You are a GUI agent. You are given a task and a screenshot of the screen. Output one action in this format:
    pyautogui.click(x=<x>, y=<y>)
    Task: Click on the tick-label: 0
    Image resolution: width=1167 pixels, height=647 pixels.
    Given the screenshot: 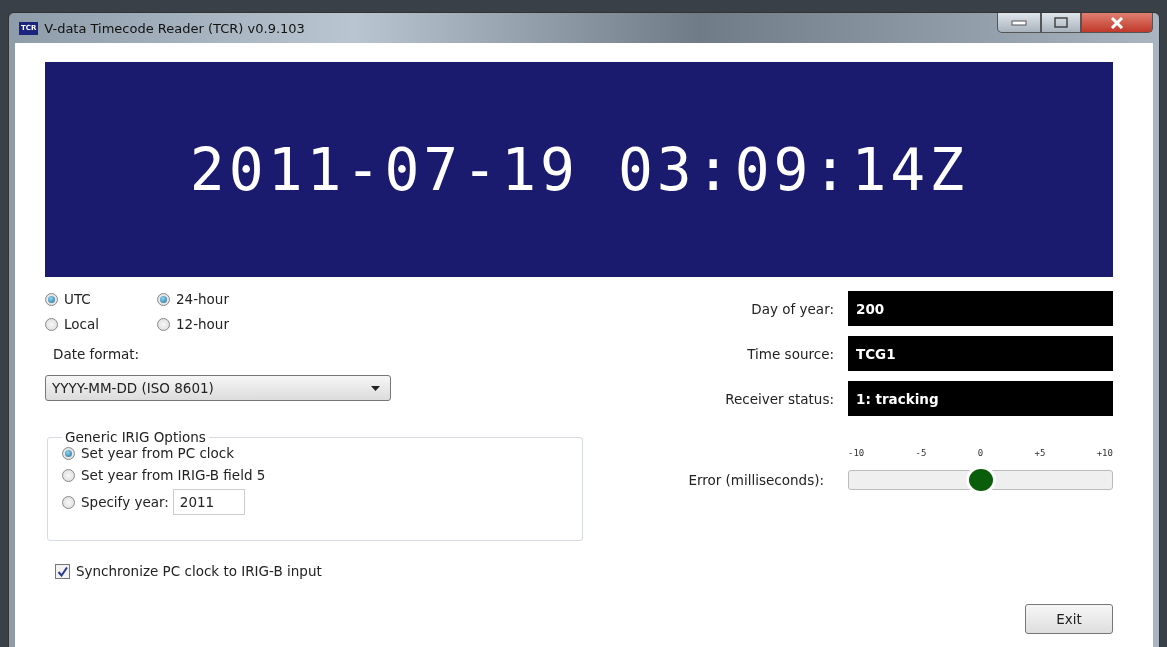 What is the action you would take?
    pyautogui.click(x=980, y=453)
    